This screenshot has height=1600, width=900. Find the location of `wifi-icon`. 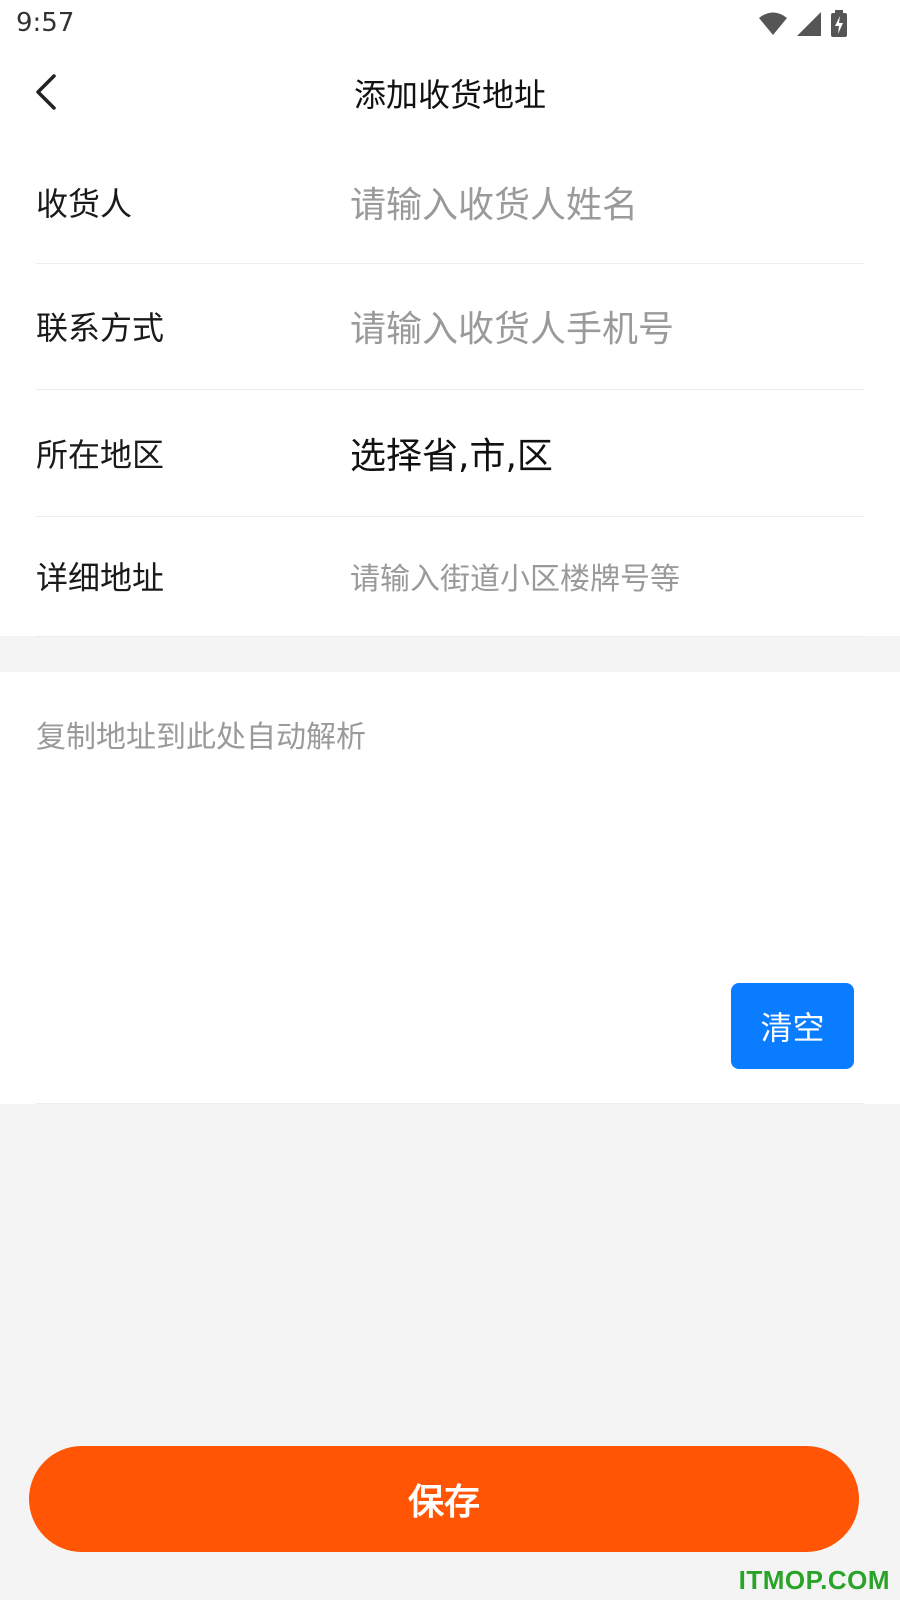

wifi-icon is located at coordinates (773, 24).